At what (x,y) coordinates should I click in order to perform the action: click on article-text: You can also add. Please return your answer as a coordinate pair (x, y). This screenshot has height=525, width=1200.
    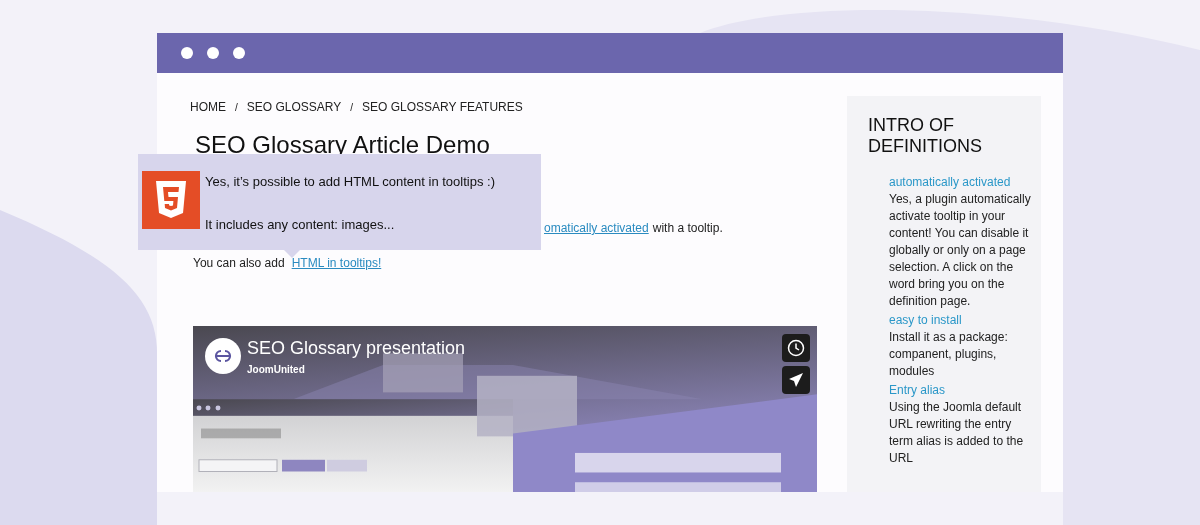
    Looking at the image, I should click on (239, 263).